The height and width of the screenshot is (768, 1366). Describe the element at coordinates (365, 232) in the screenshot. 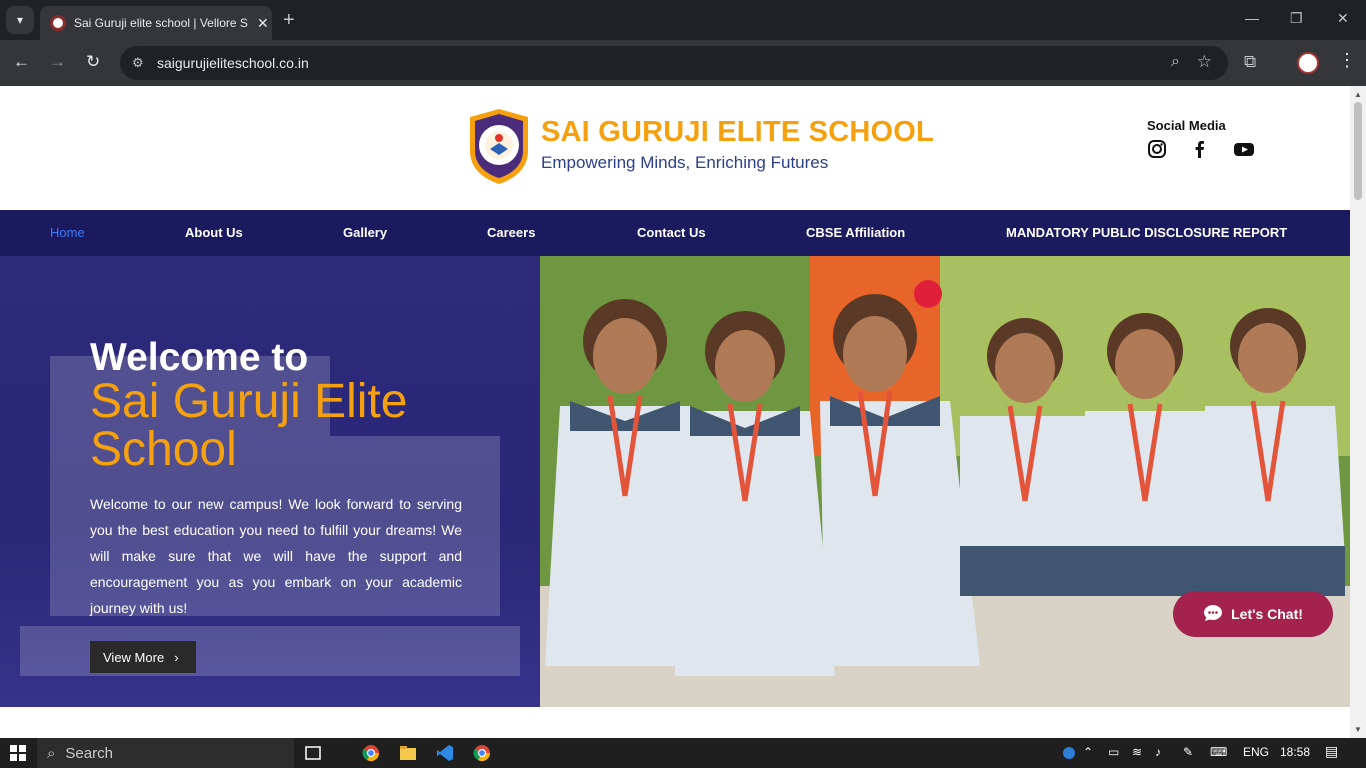

I see `nav-gallery: Gallery` at that location.